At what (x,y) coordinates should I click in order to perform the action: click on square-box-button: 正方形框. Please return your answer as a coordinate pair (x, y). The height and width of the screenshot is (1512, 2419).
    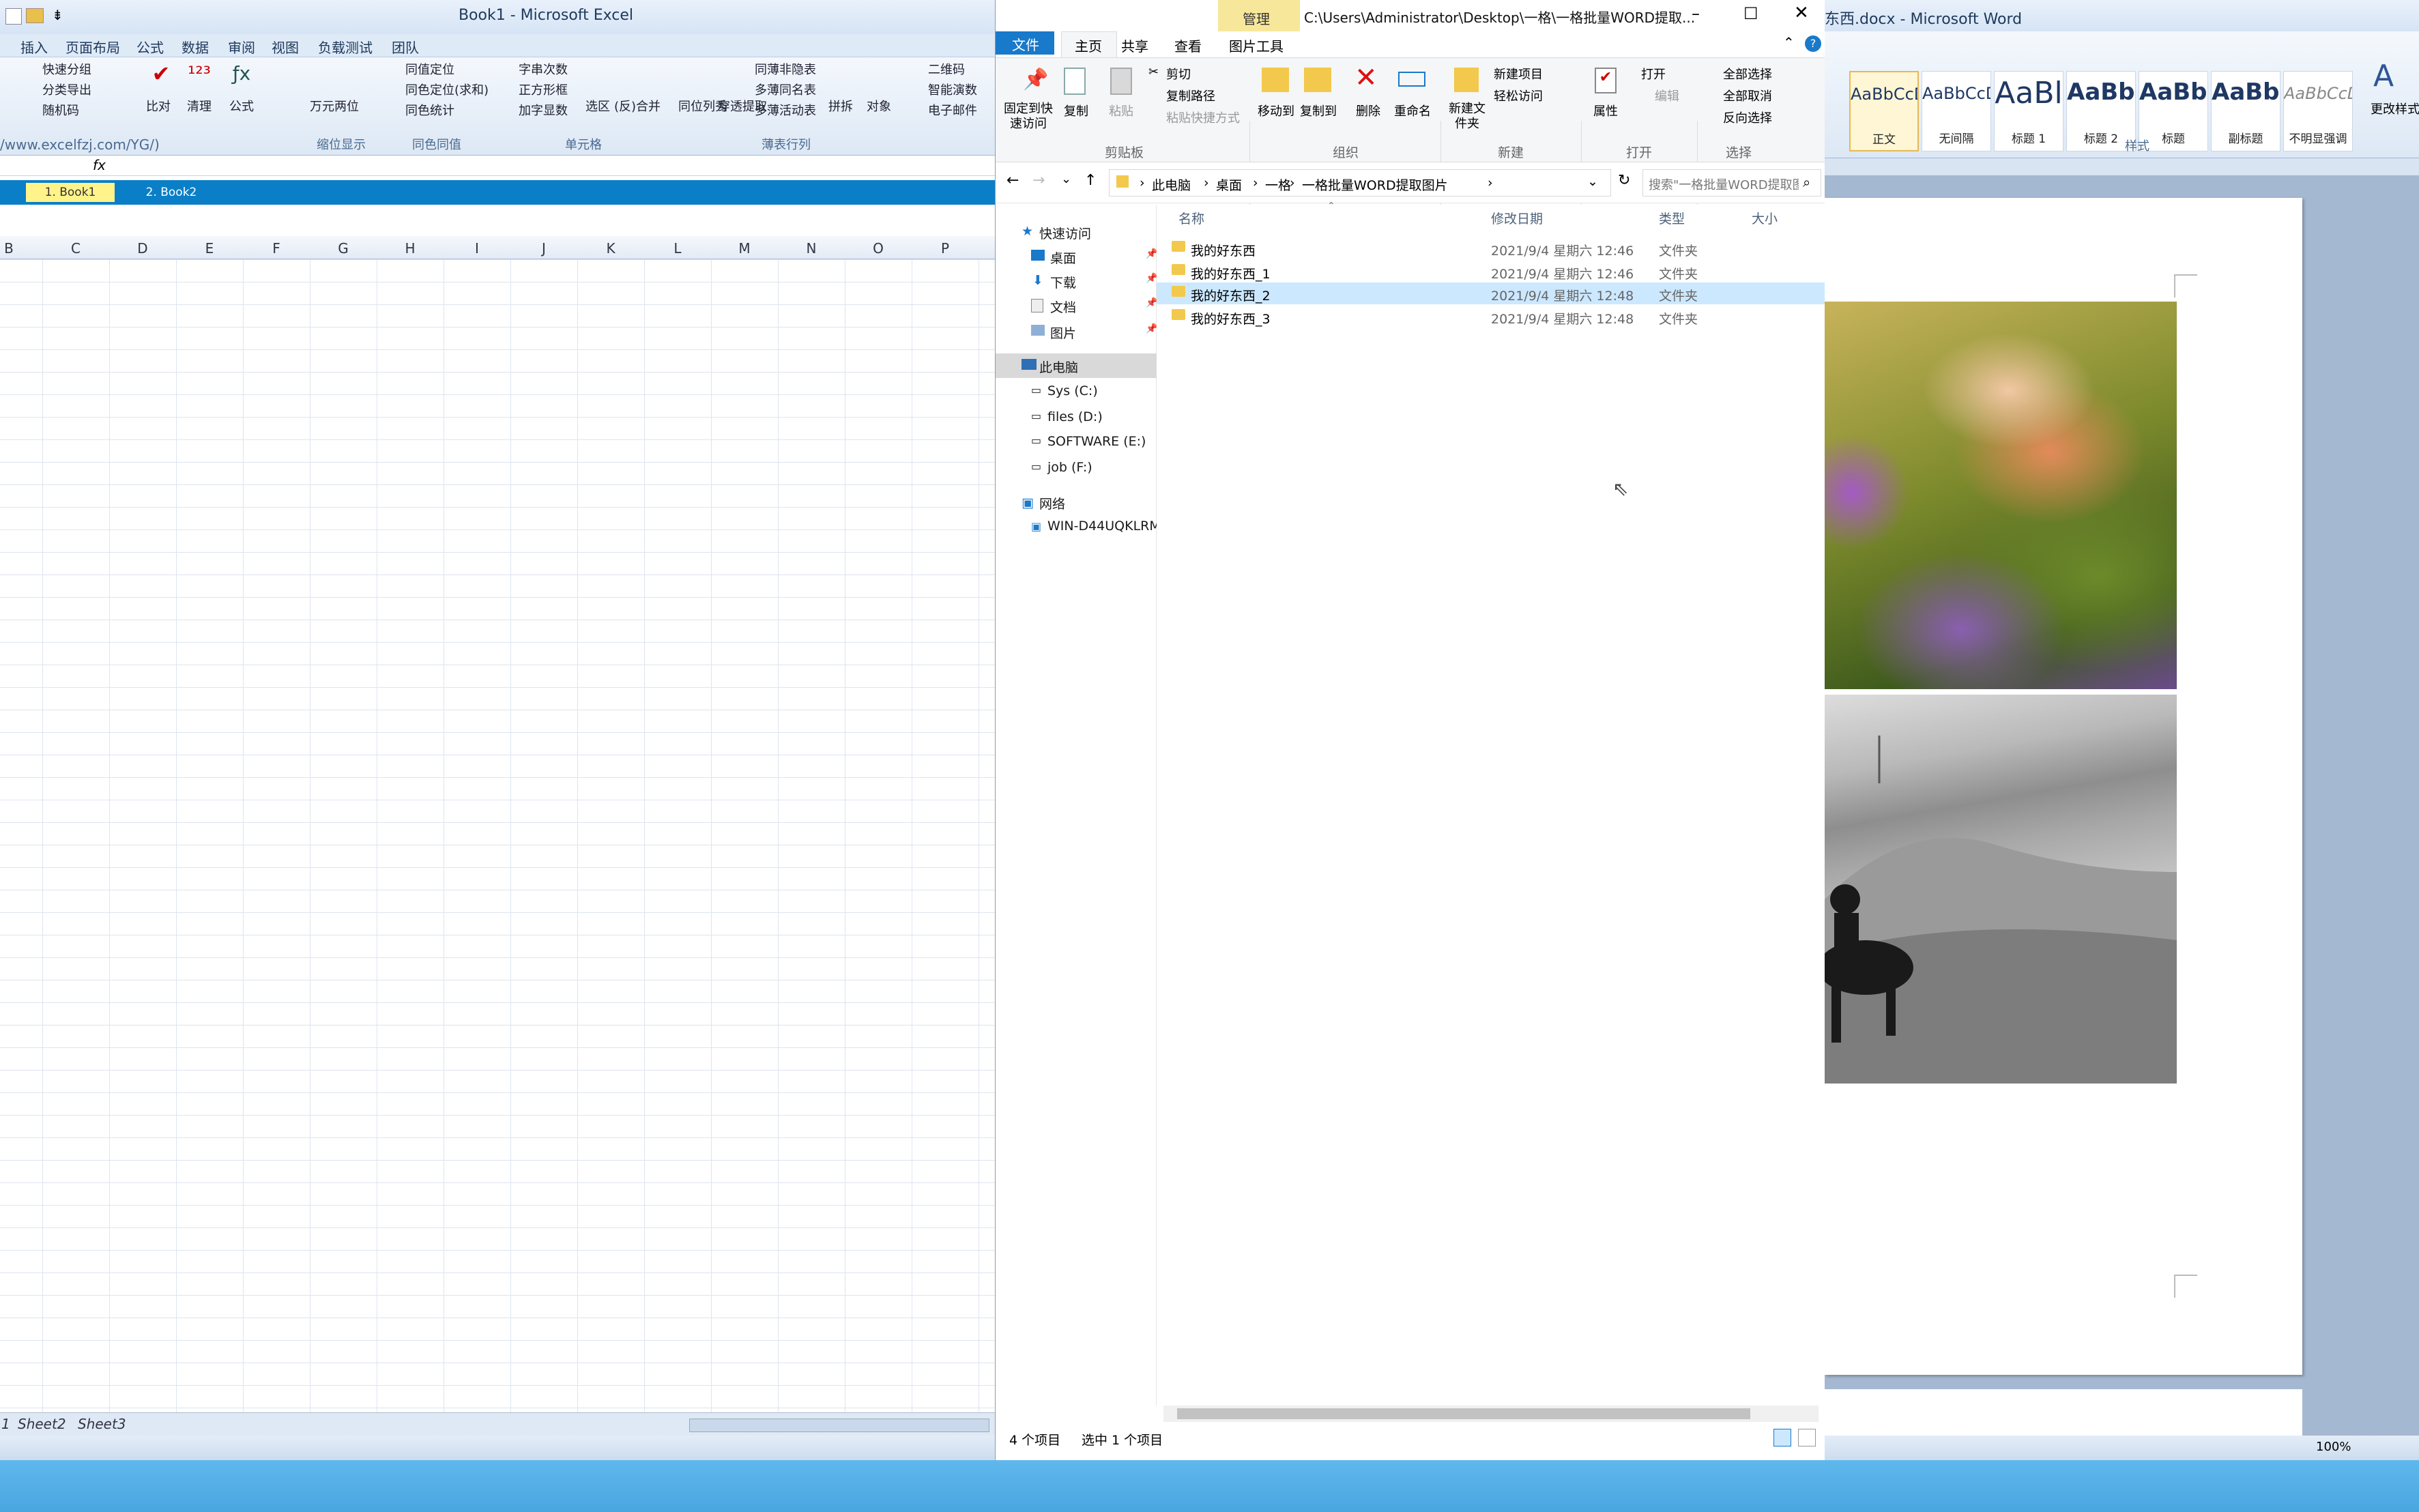
    Looking at the image, I should click on (543, 89).